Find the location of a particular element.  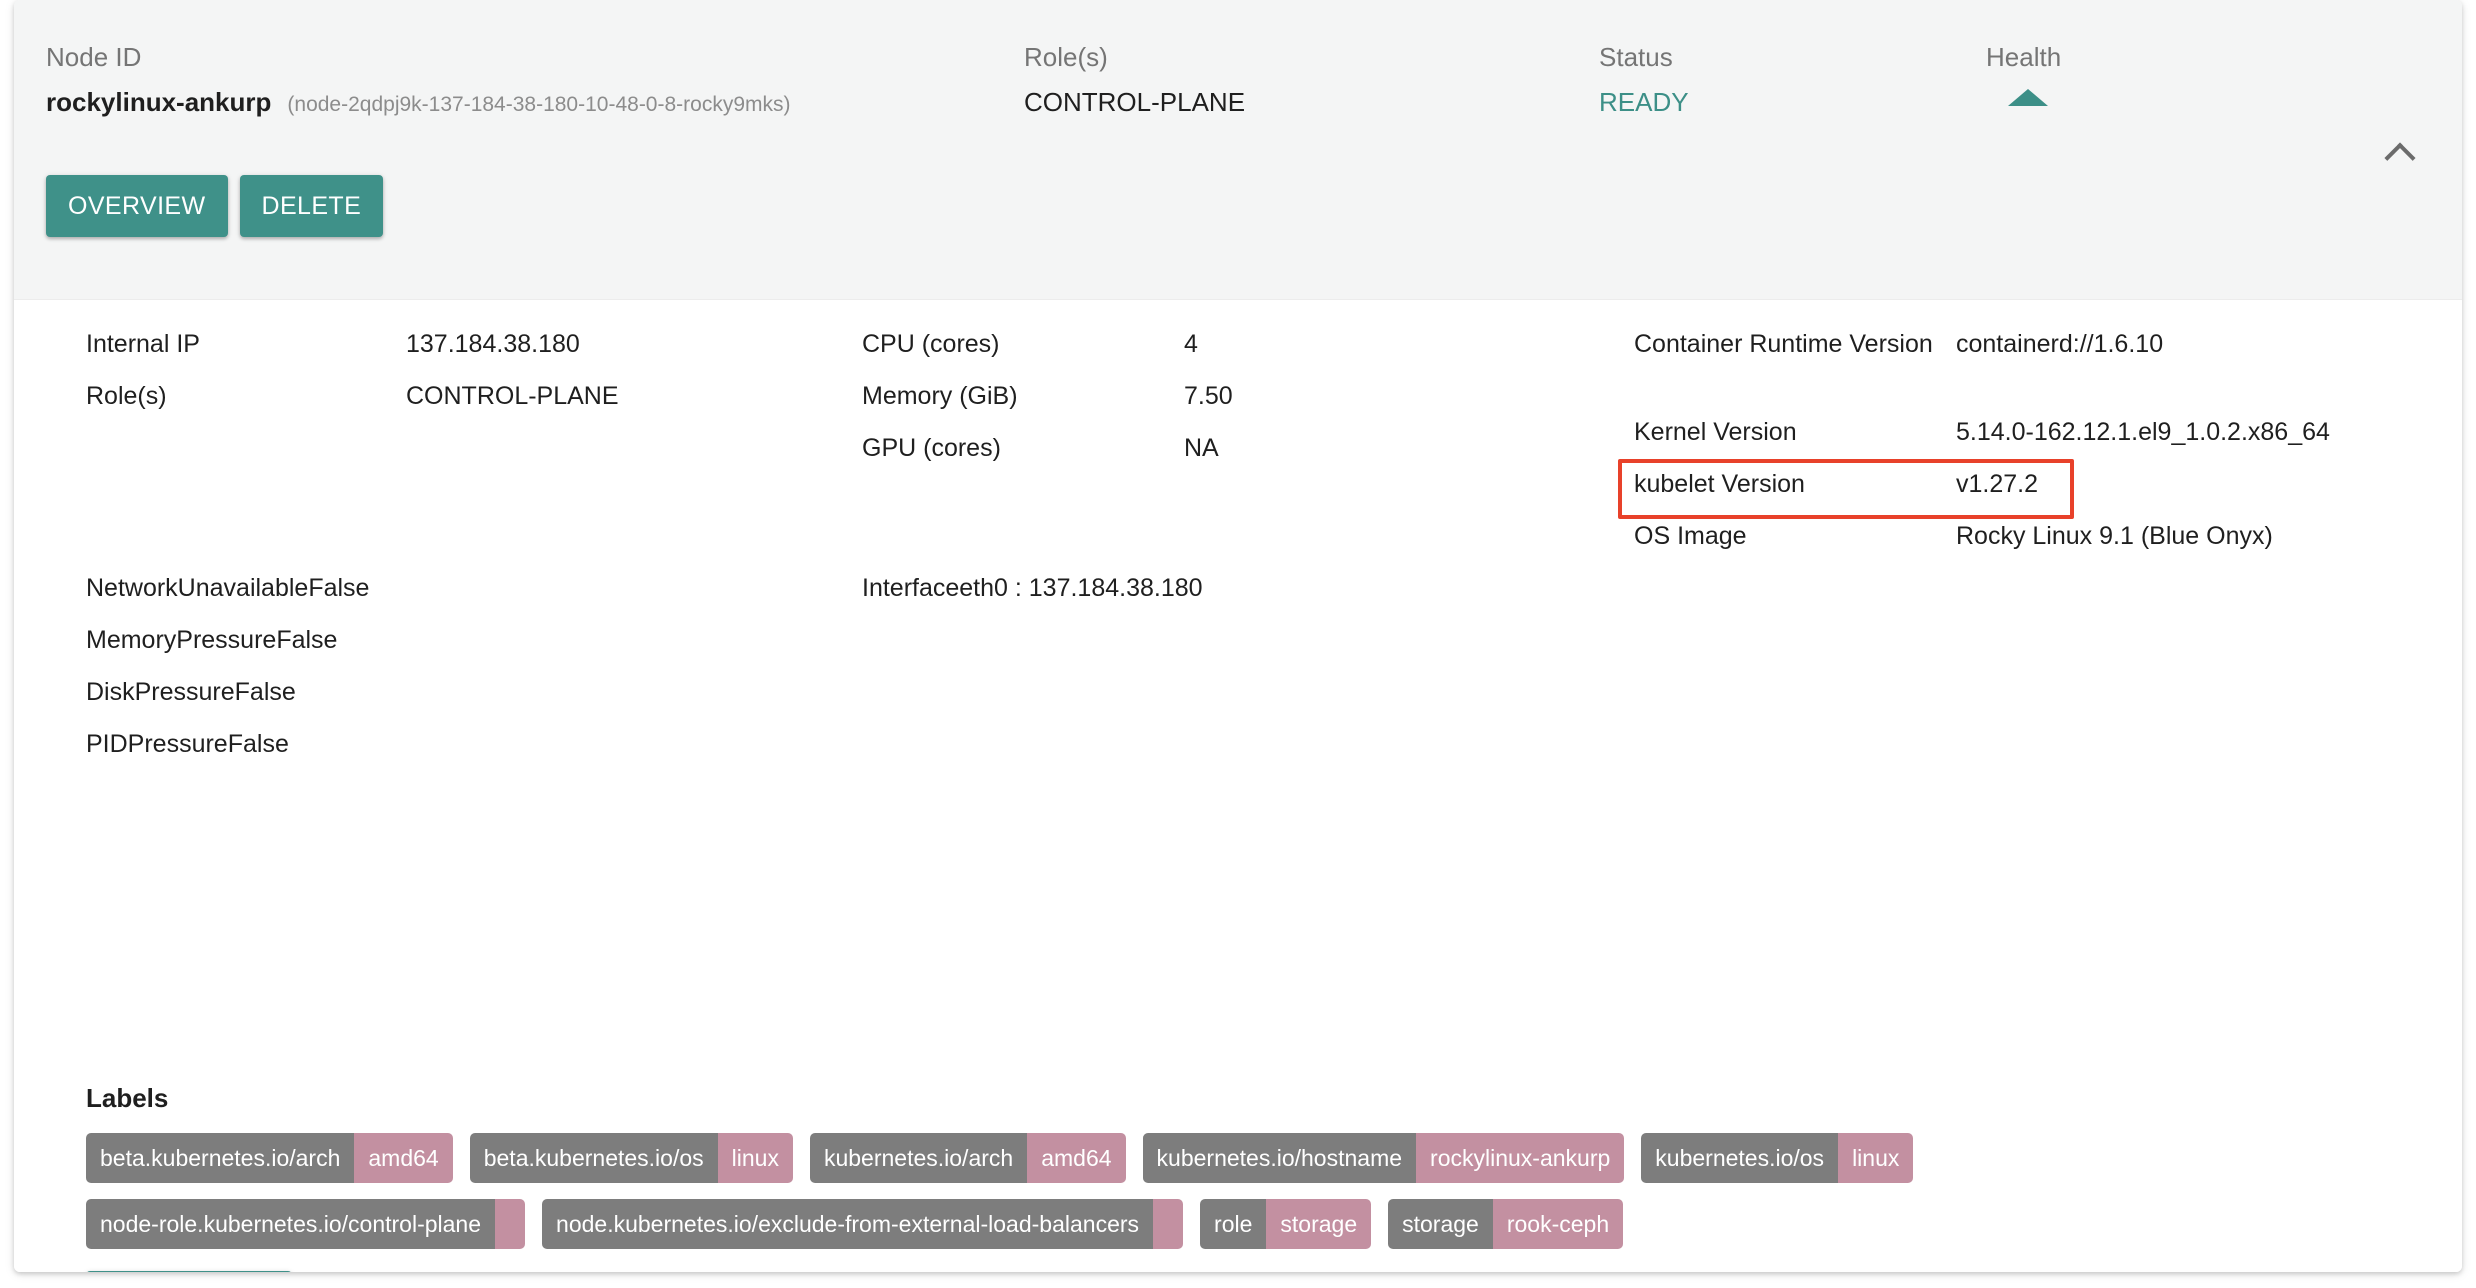

detail-row-disk-pressure: DiskPressure False is located at coordinates (466, 702).